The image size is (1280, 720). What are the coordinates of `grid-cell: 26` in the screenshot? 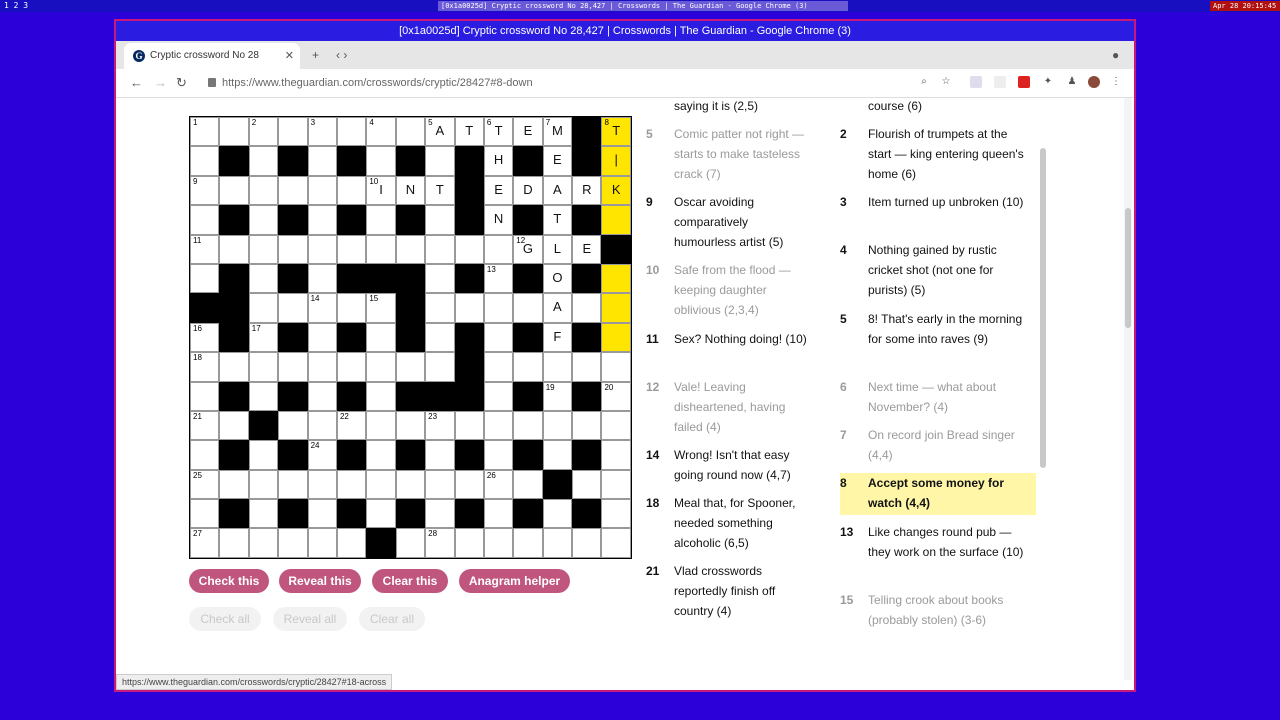 It's located at (498, 484).